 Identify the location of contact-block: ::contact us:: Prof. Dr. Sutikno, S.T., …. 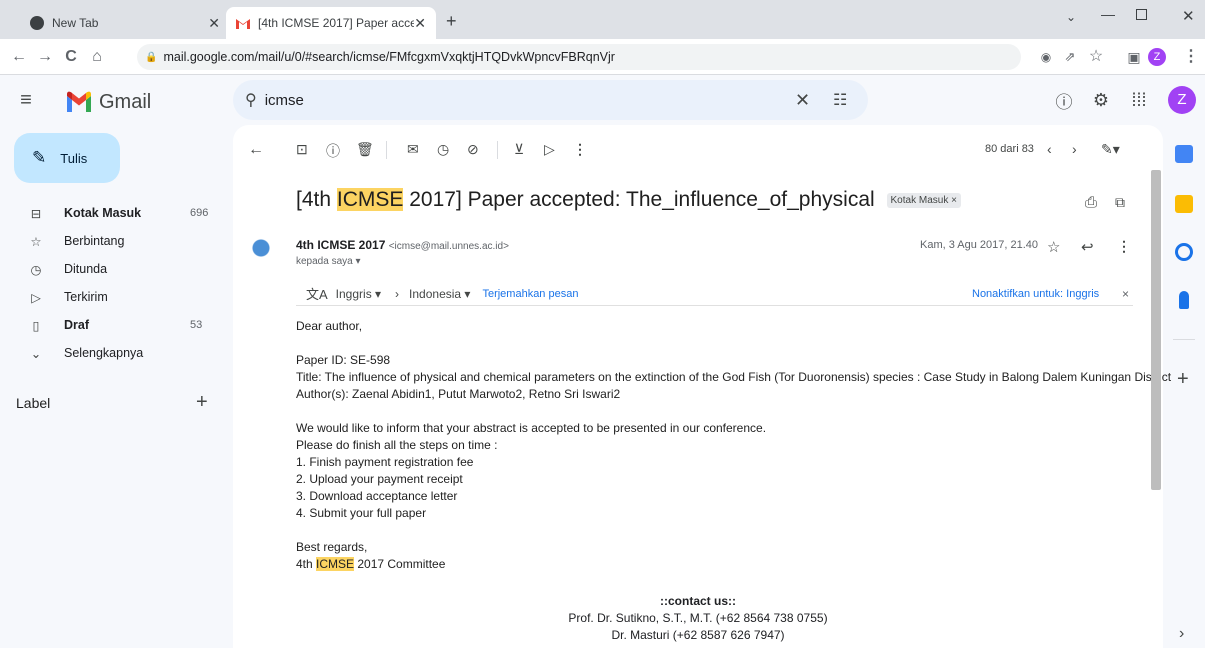
(698, 618).